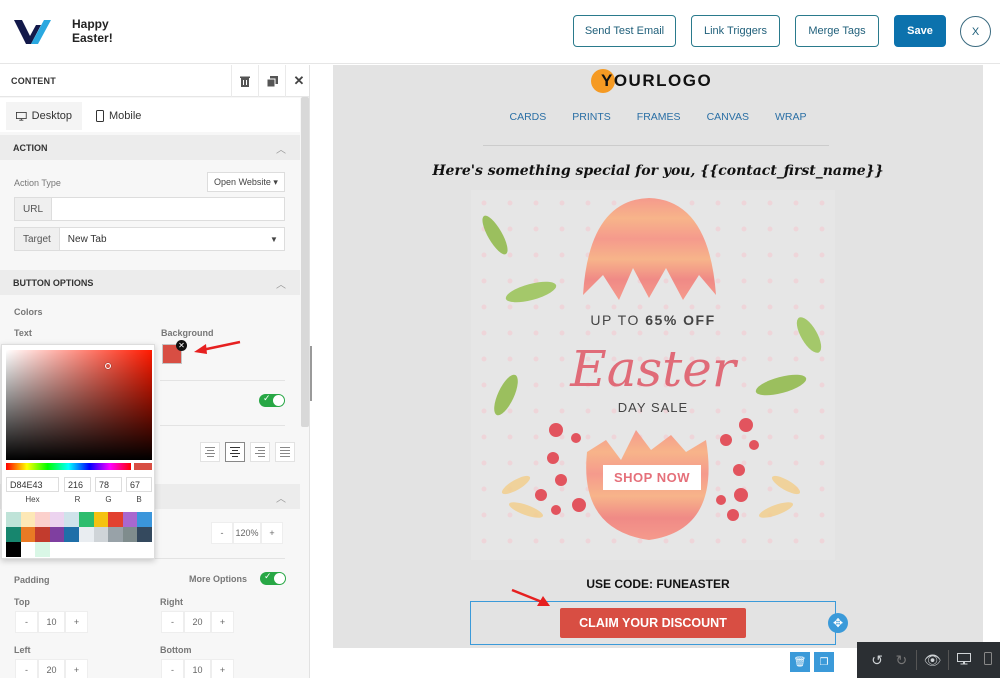 The height and width of the screenshot is (678, 1000). What do you see at coordinates (800, 662) in the screenshot?
I see `delete-block-icon: 🗑` at bounding box center [800, 662].